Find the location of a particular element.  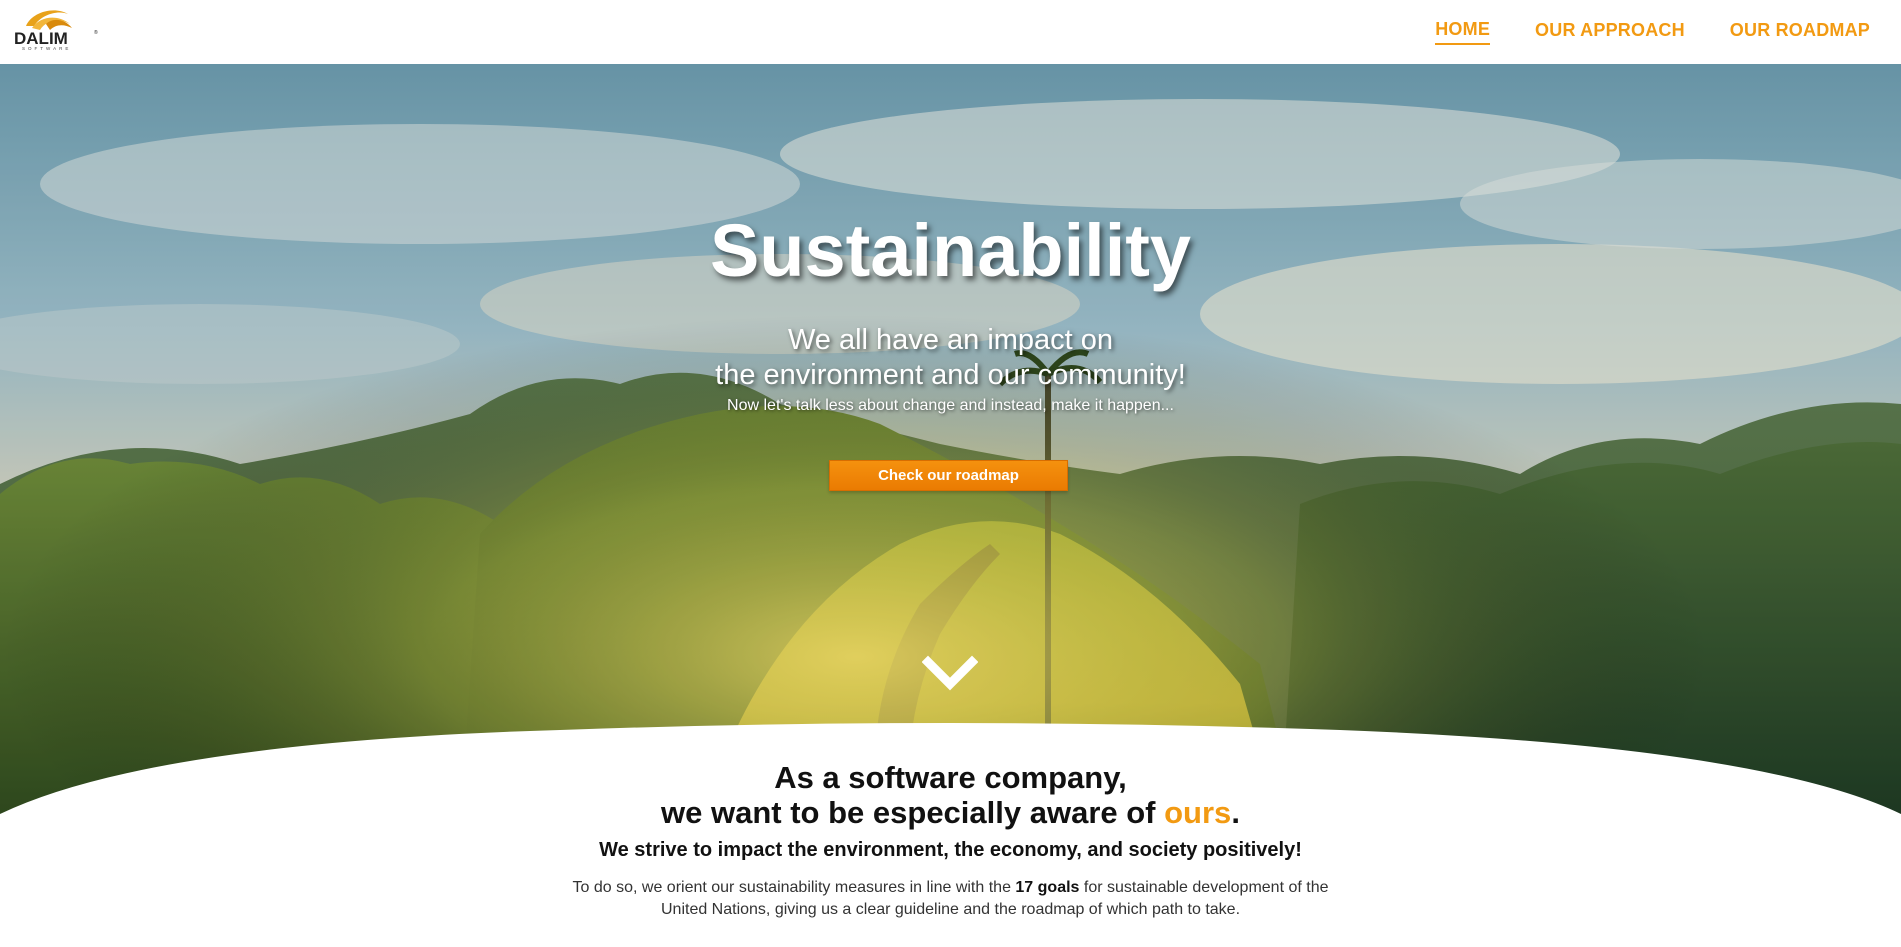

intro-heading-accent: ours is located at coordinates (1198, 812).